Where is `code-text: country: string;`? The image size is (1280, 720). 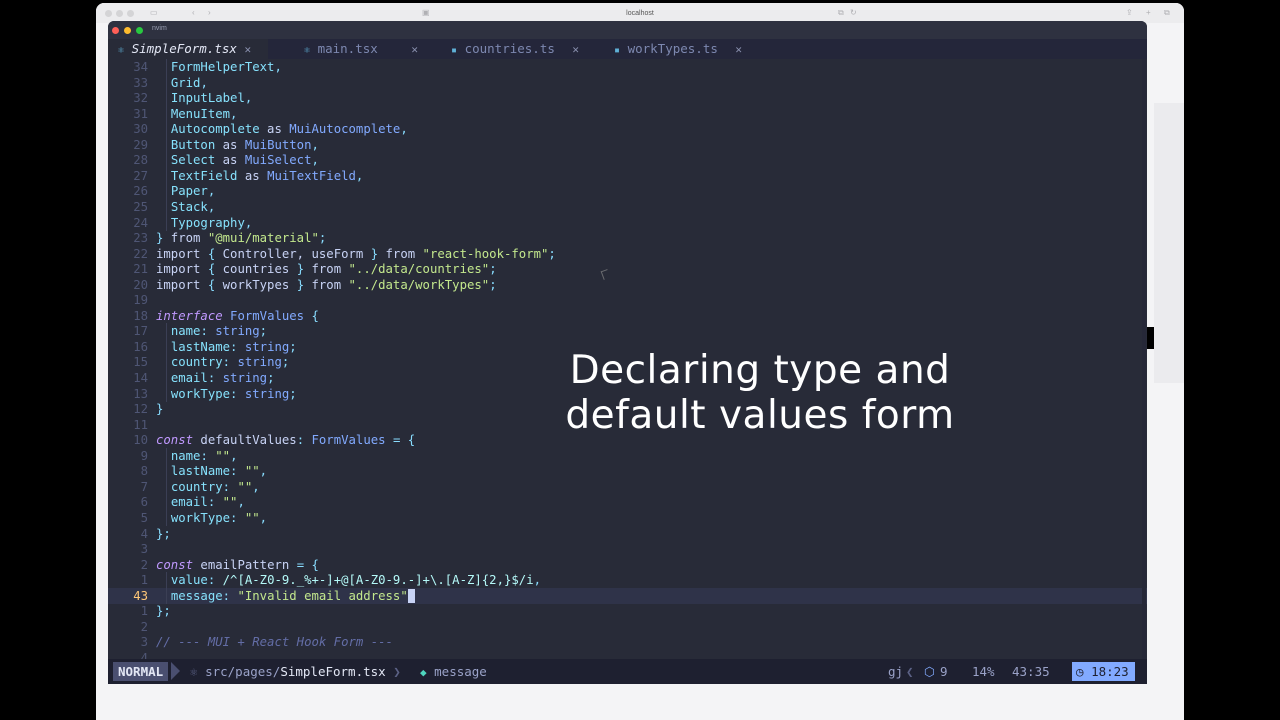
code-text: country: string; is located at coordinates (222, 362).